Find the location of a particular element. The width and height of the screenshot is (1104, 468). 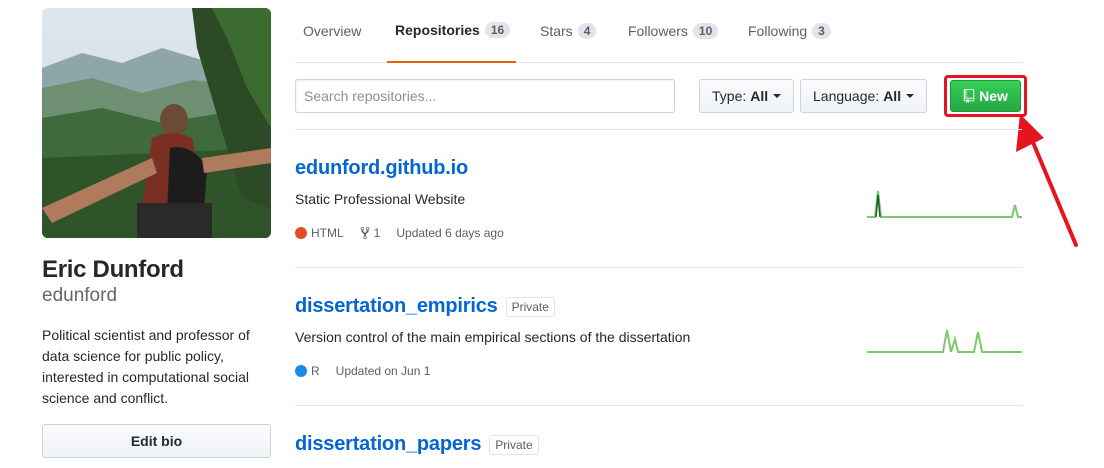

avatar is located at coordinates (156, 123).